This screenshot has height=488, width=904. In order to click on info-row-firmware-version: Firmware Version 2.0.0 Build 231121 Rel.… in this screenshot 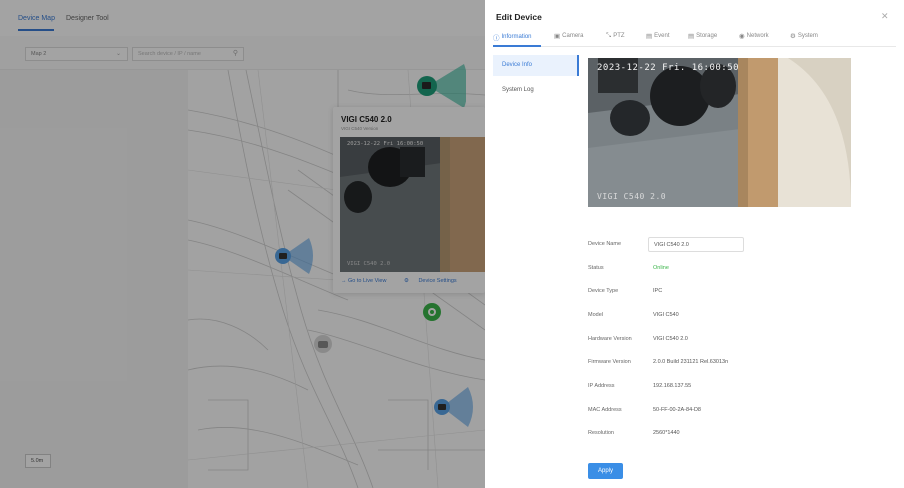, I will do `click(733, 362)`.